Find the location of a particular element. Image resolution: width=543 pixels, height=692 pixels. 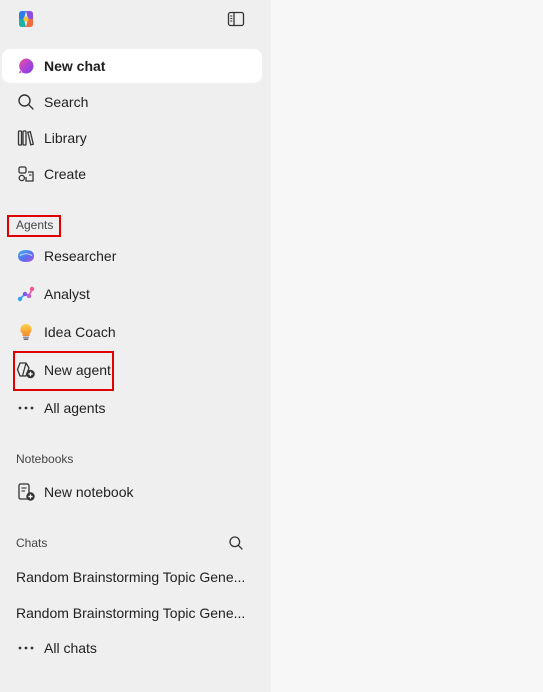

all-agents-item: All agents is located at coordinates (131, 408).